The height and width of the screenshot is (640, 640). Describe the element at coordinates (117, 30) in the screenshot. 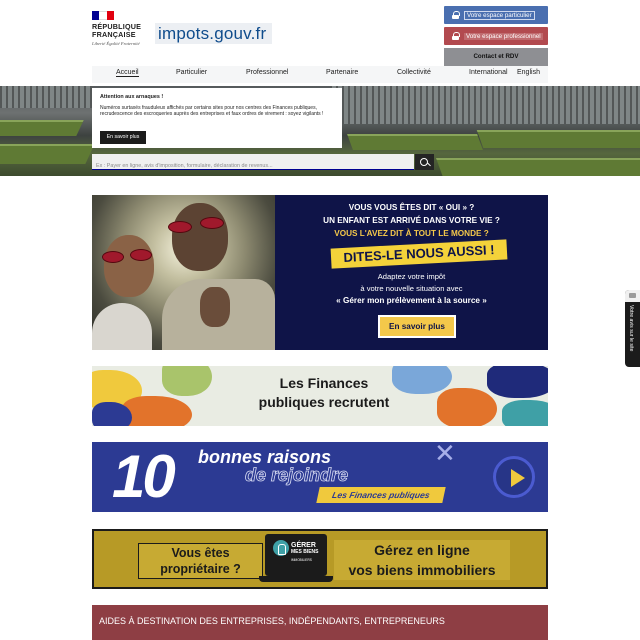

I see `republic-name: RÉPUBLIQUE FRANÇAISE` at that location.